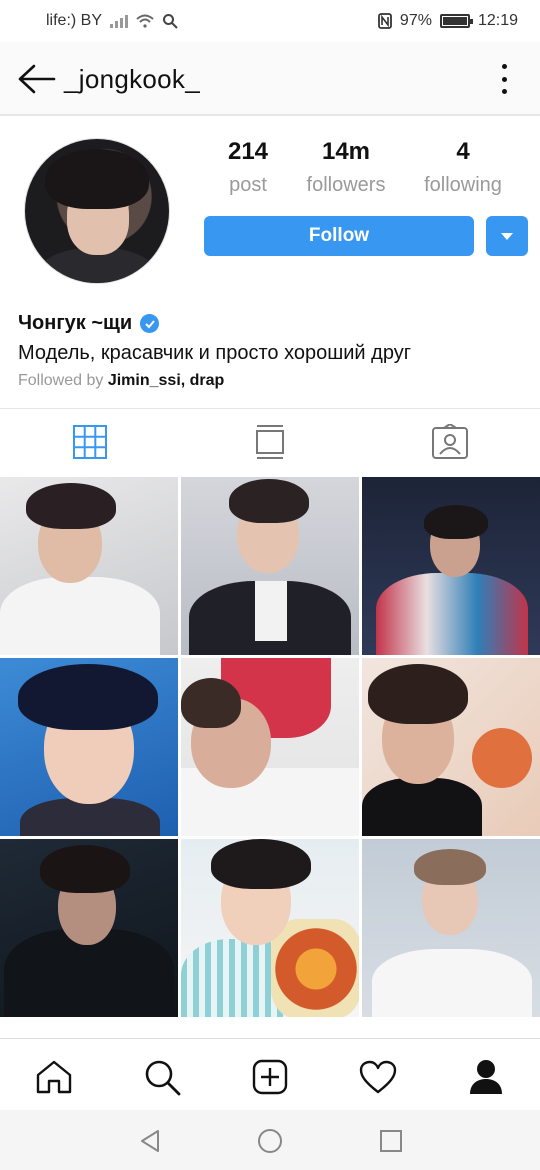 Image resolution: width=540 pixels, height=1170 pixels. Describe the element at coordinates (119, 21) in the screenshot. I see `signal-icon` at that location.